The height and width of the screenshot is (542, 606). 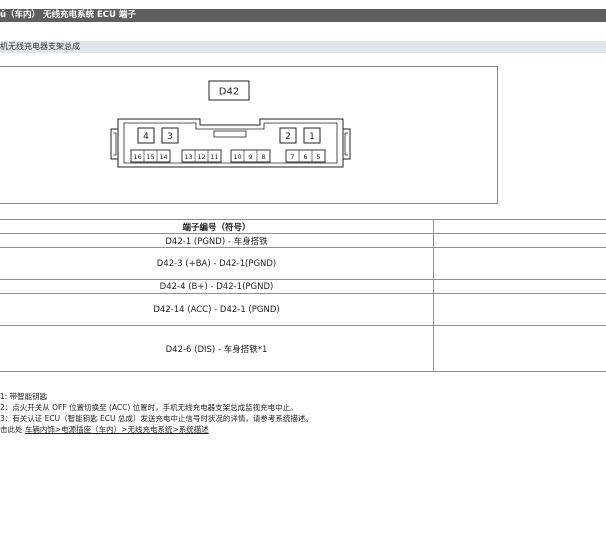 What do you see at coordinates (114, 144) in the screenshot?
I see `left-latch` at bounding box center [114, 144].